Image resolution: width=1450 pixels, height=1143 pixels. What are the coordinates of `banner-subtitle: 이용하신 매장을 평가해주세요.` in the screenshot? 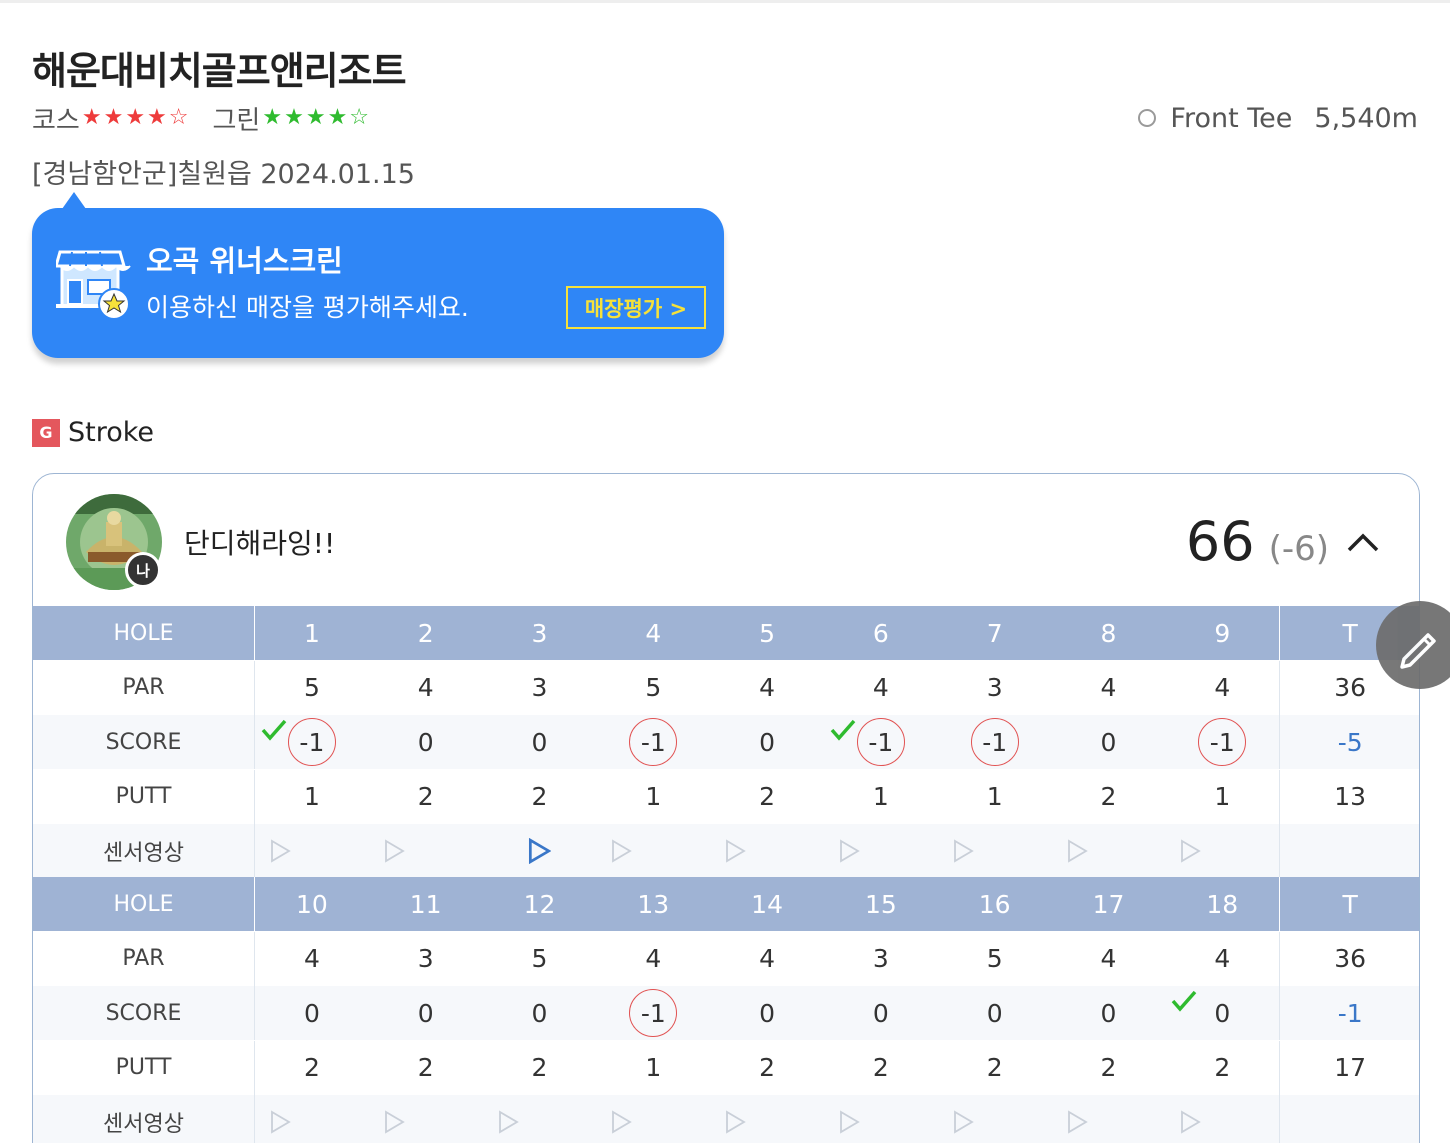 It's located at (307, 307).